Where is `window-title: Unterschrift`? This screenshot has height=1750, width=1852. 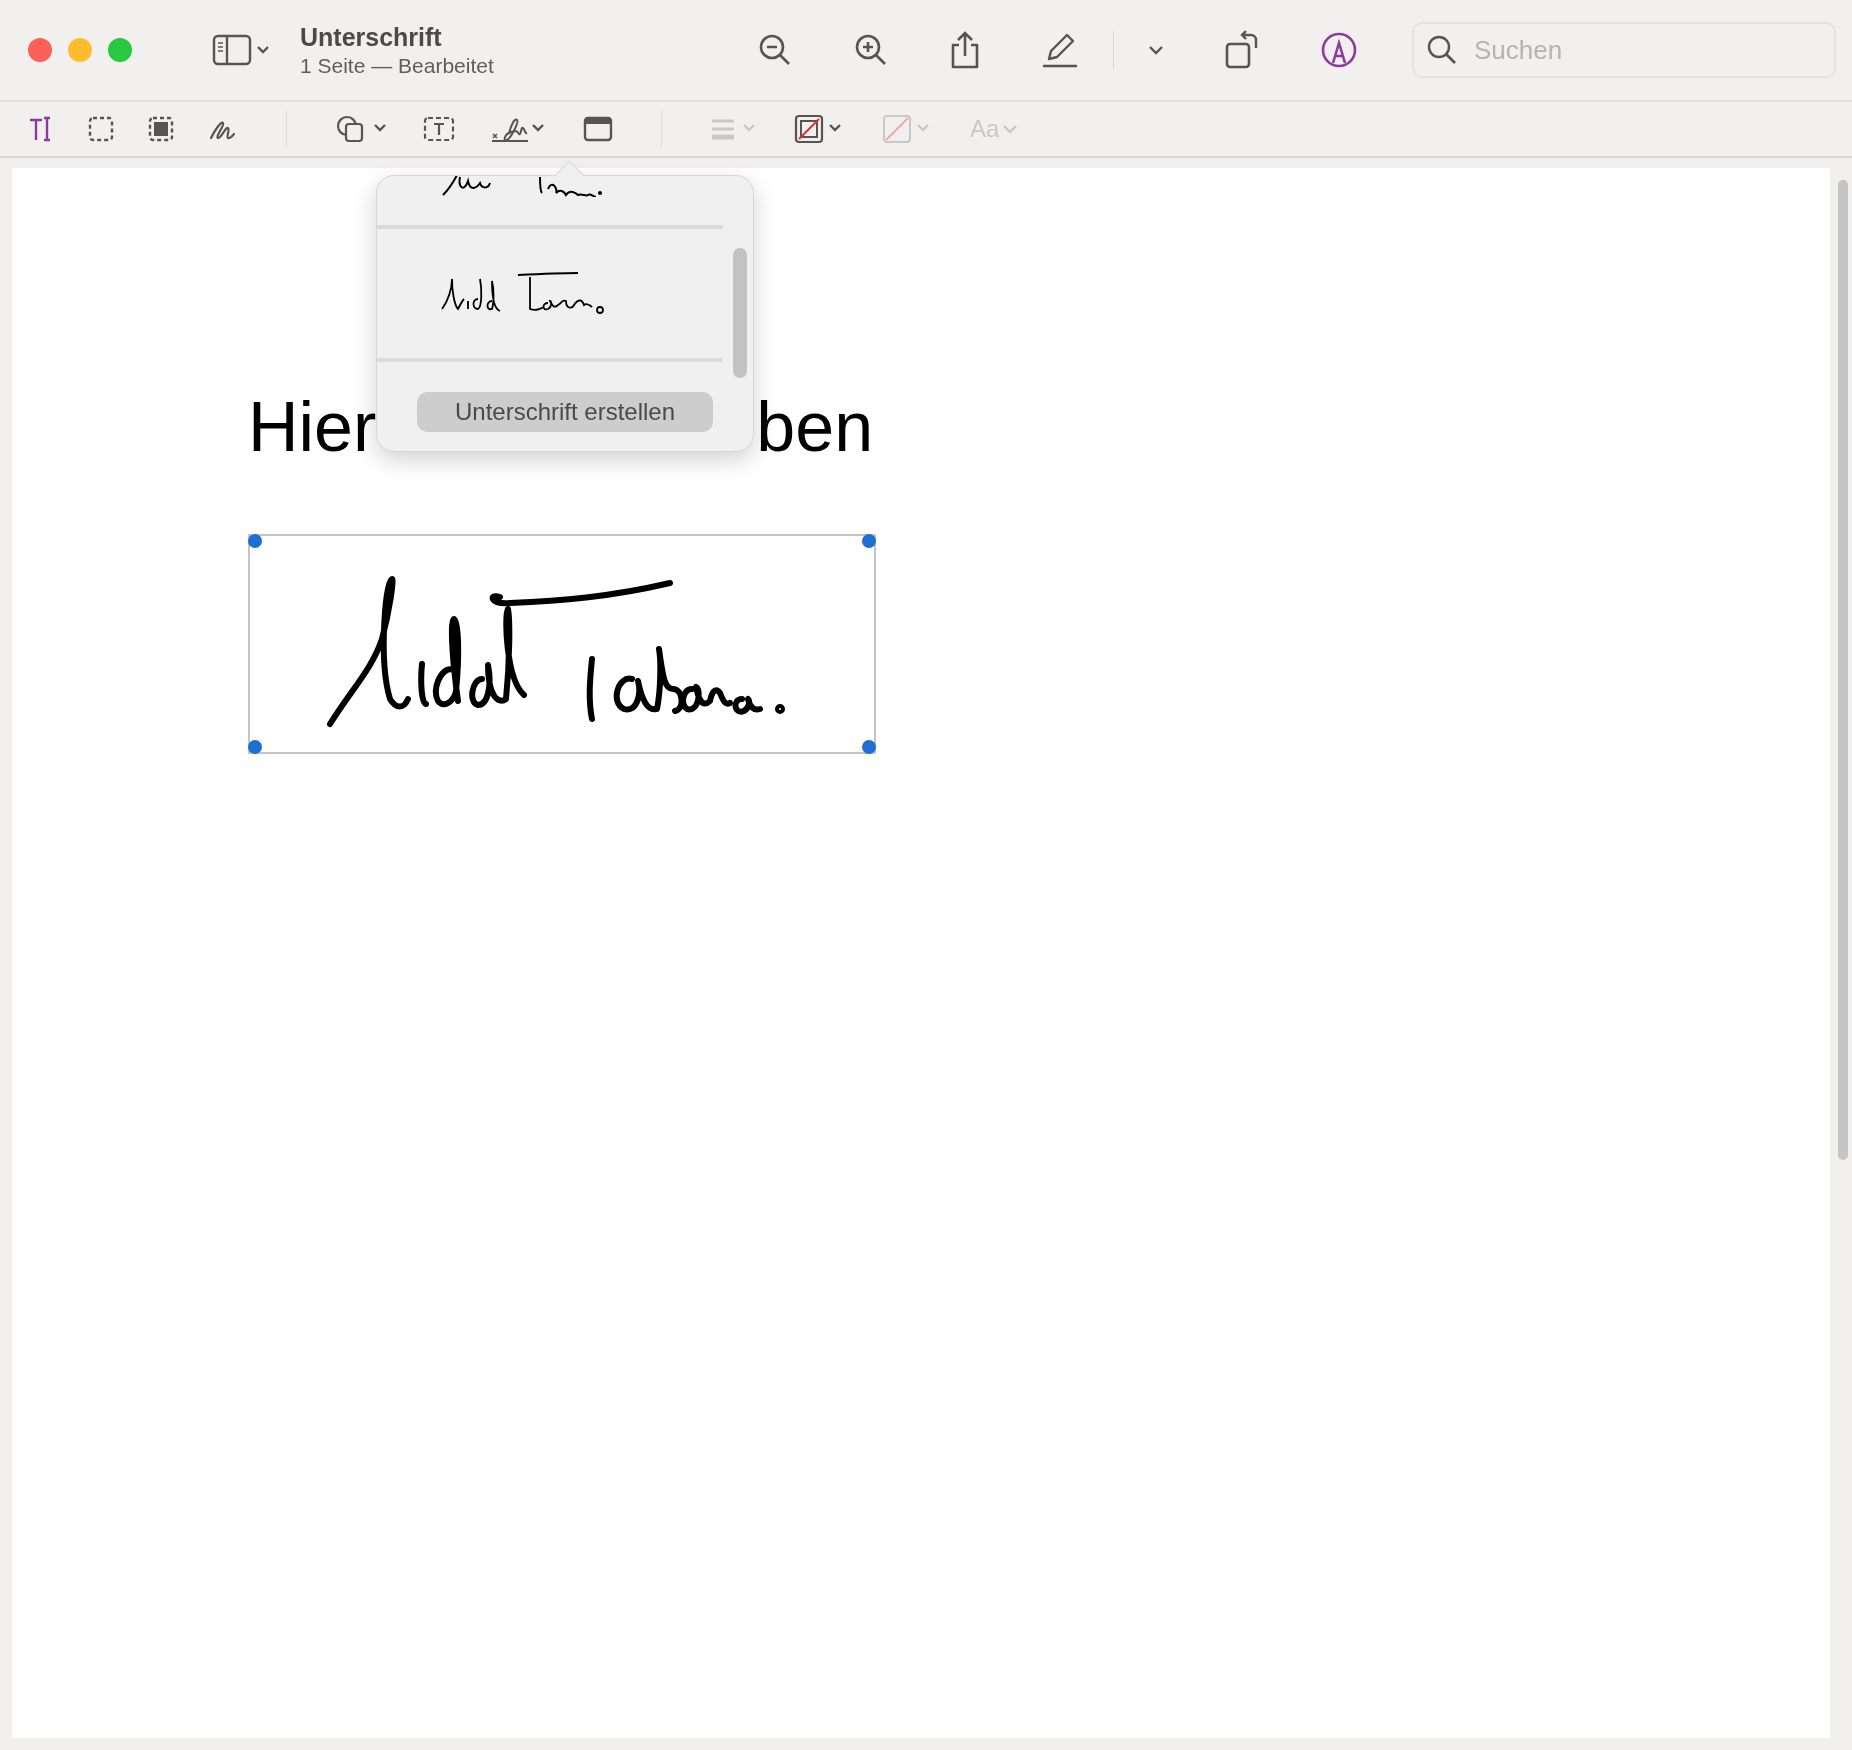 window-title: Unterschrift is located at coordinates (371, 37).